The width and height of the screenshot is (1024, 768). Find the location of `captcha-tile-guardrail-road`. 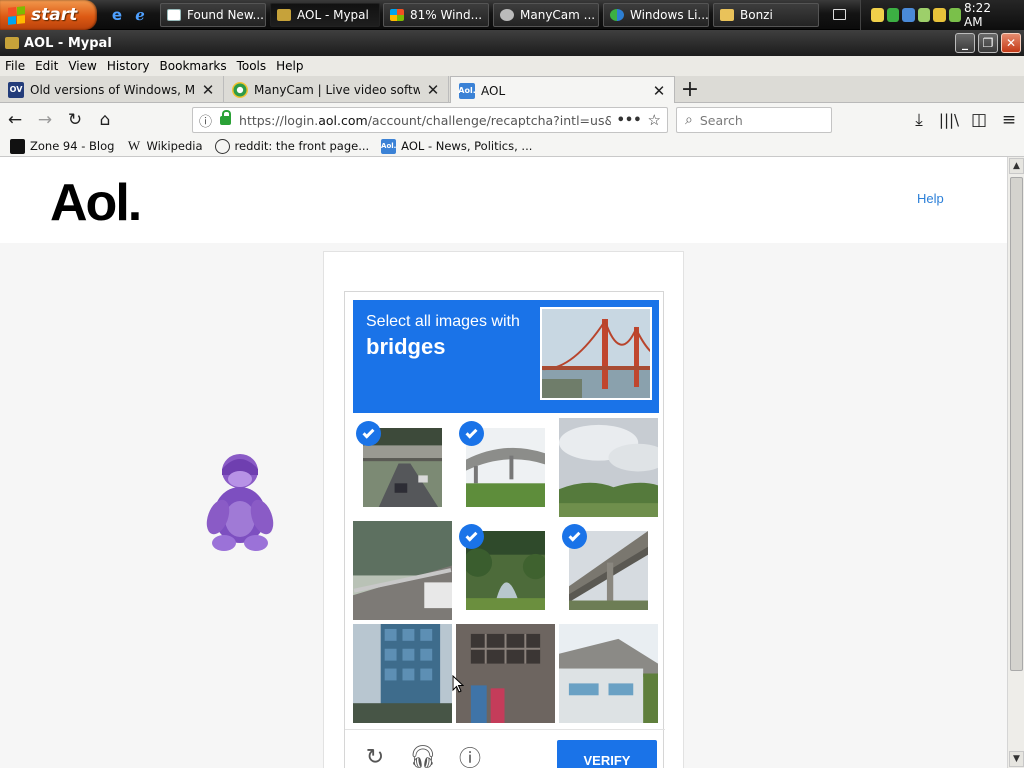

captcha-tile-guardrail-road is located at coordinates (402, 570).